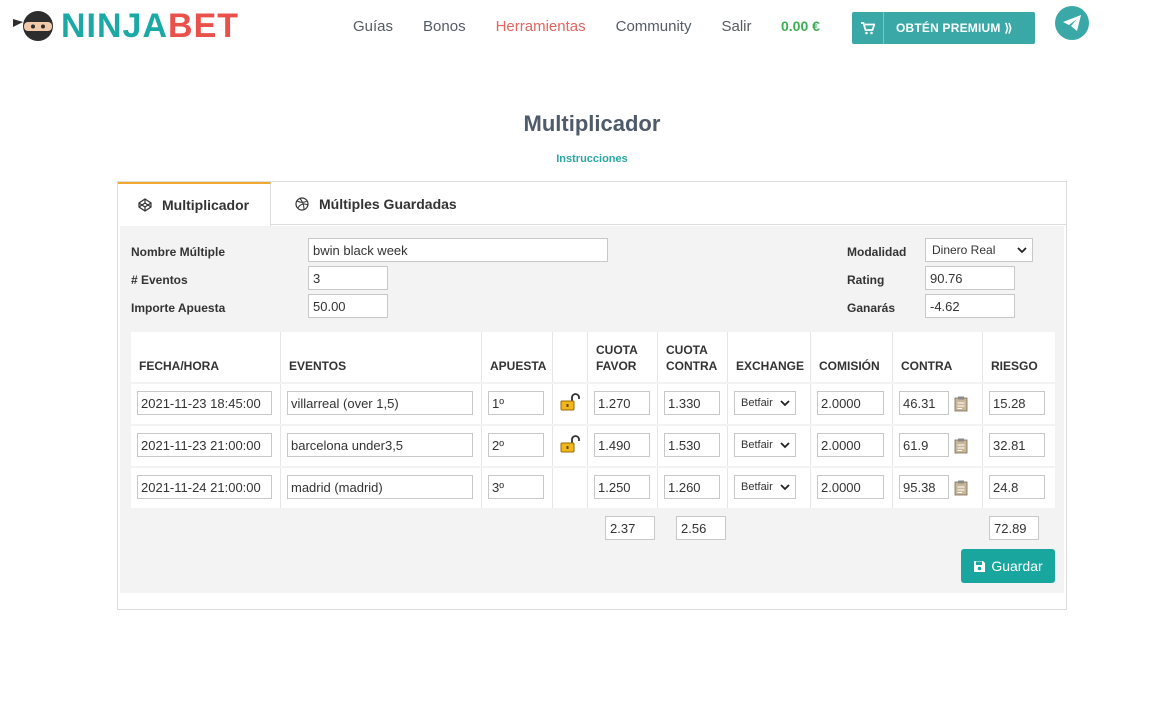  Describe the element at coordinates (381, 357) in the screenshot. I see `col-eventos: EVENTOS` at that location.